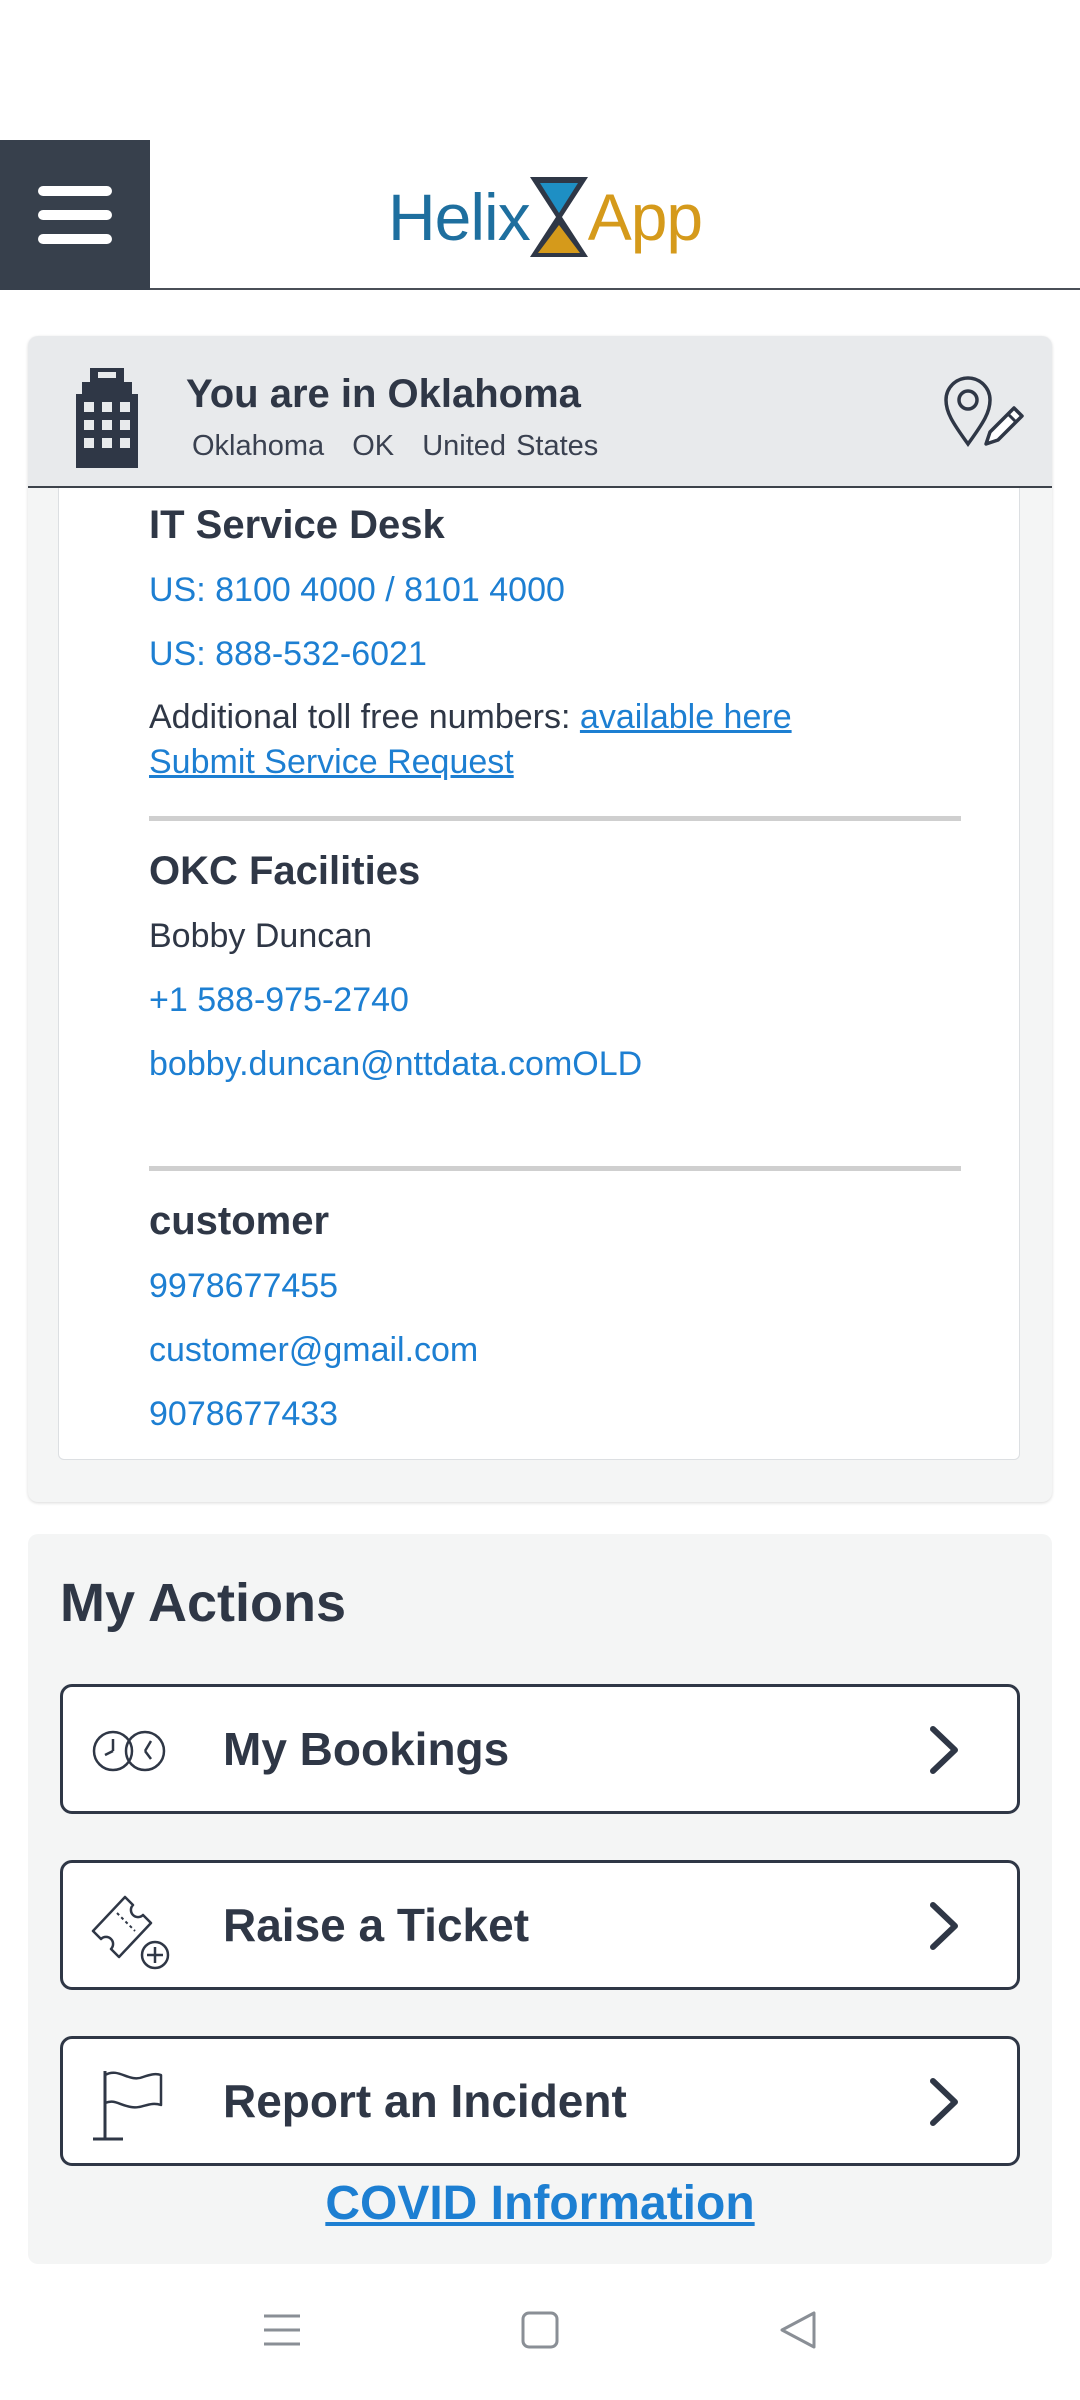 This screenshot has width=1080, height=2400. Describe the element at coordinates (383, 394) in the screenshot. I see `location-title: You are in Oklahoma` at that location.